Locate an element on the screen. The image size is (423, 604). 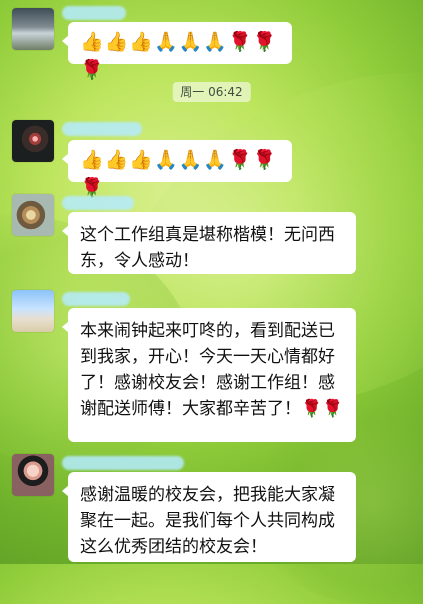
message-bubble: 这个工作组真是堪称楷模！无问西东，令人感动！ is located at coordinates (209, 243).